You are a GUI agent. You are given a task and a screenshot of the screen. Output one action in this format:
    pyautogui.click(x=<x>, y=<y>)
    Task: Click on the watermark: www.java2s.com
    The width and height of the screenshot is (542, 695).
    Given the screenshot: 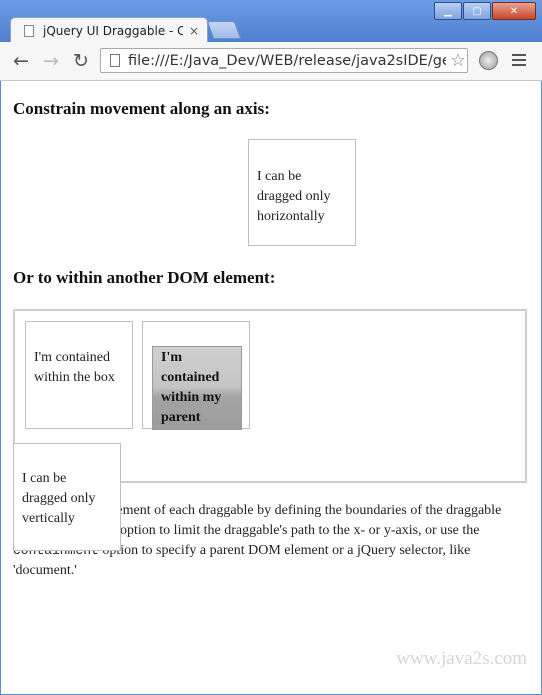 What is the action you would take?
    pyautogui.click(x=461, y=658)
    